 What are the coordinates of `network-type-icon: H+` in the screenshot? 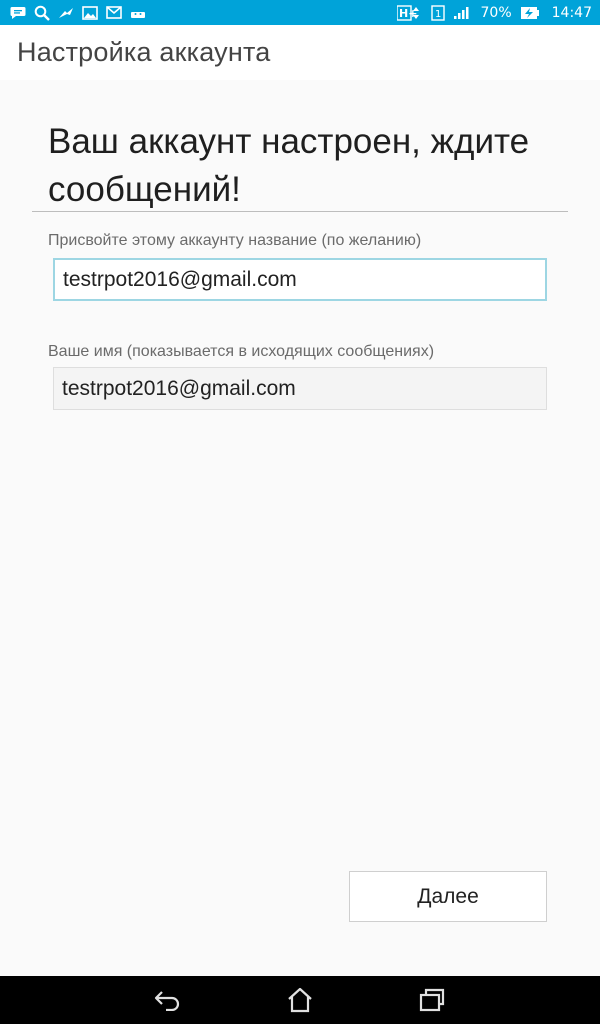 It's located at (409, 12).